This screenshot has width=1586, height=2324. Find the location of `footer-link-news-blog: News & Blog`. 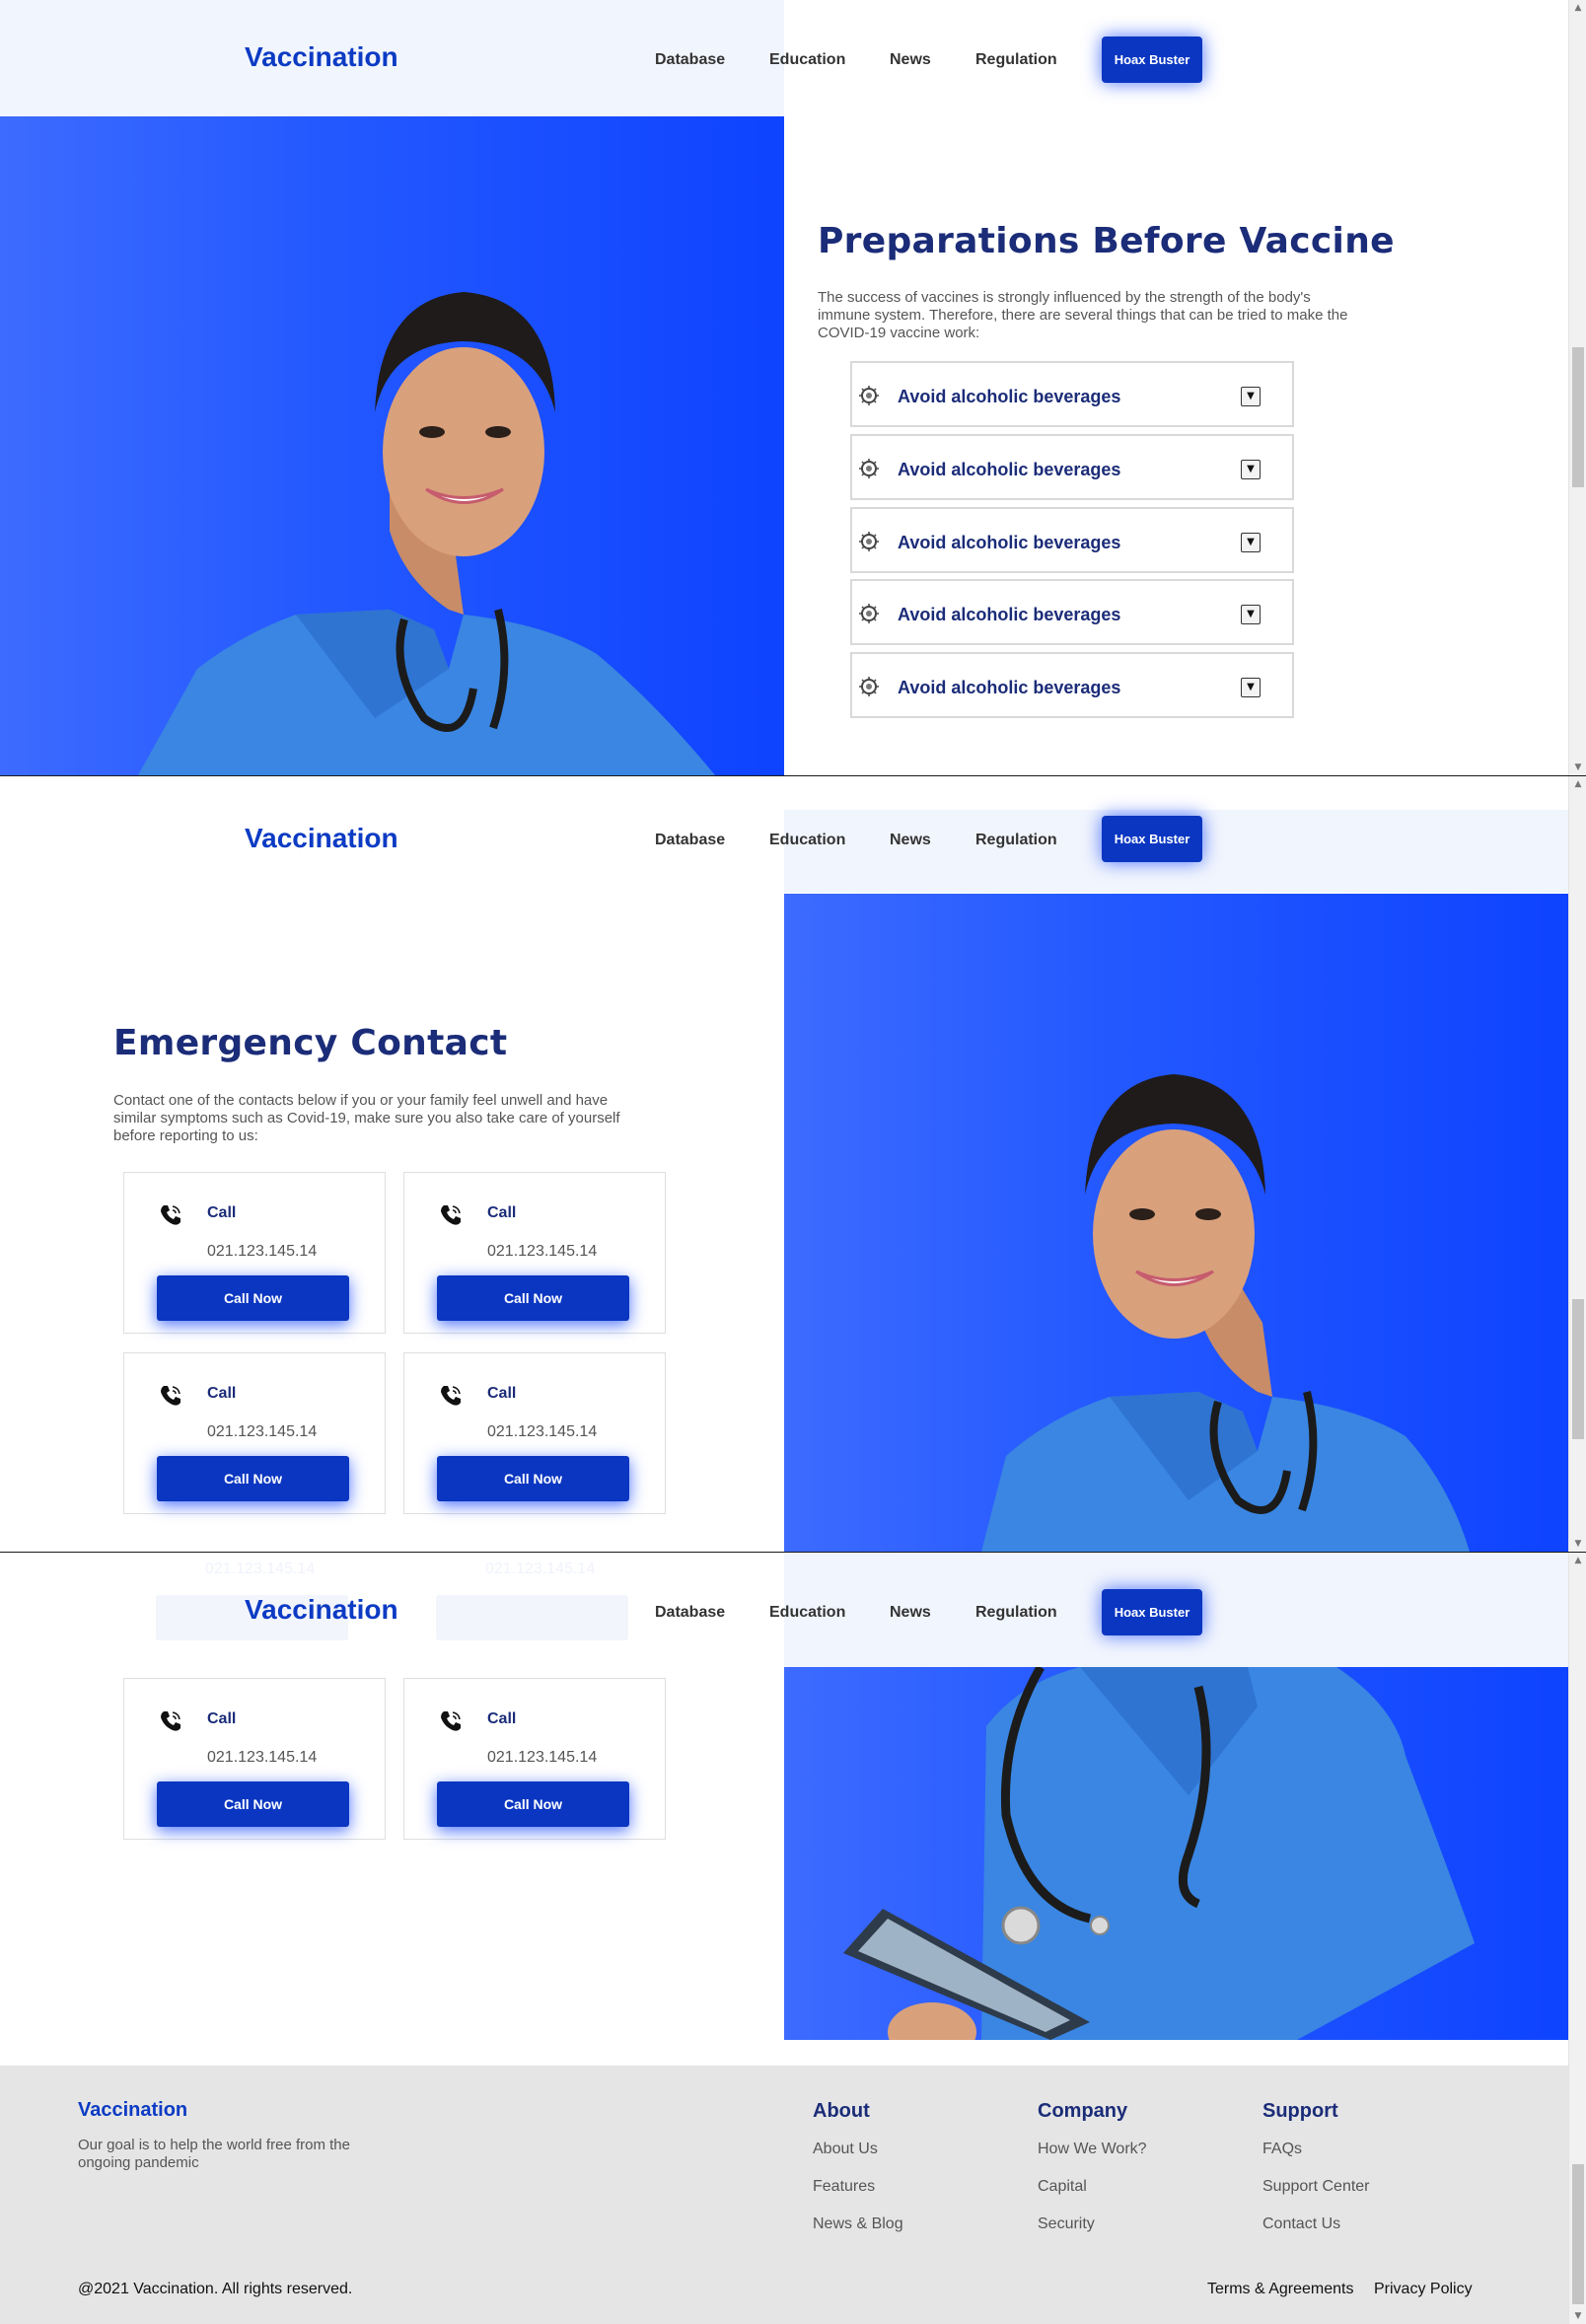

footer-link-news-blog: News & Blog is located at coordinates (858, 2224).